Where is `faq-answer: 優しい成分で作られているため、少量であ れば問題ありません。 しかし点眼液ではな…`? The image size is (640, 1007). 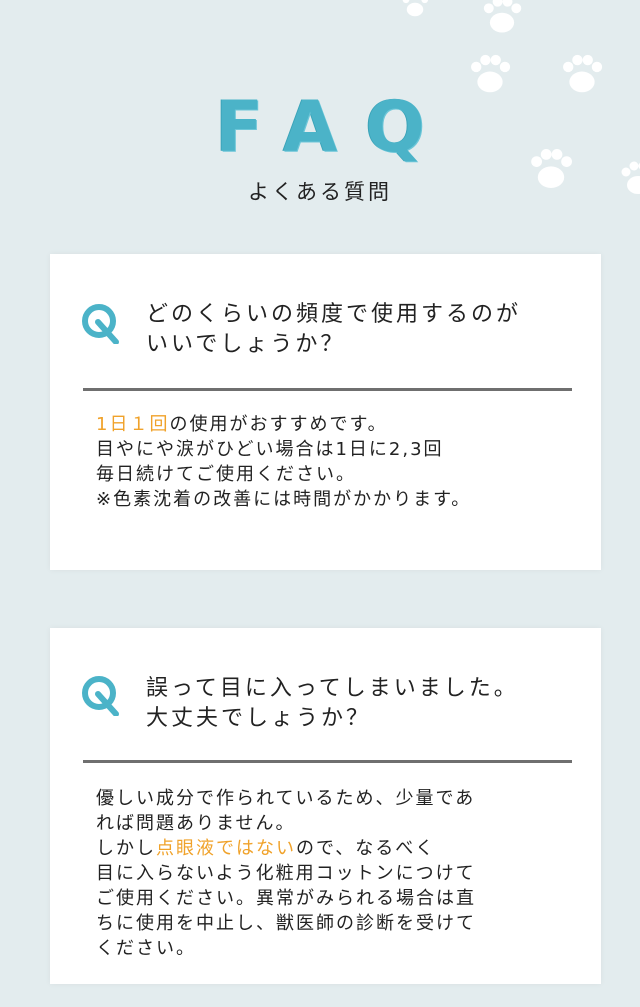 faq-answer: 優しい成分で作られているため、少量であ れば問題ありません。 しかし点眼液ではな… is located at coordinates (331, 873).